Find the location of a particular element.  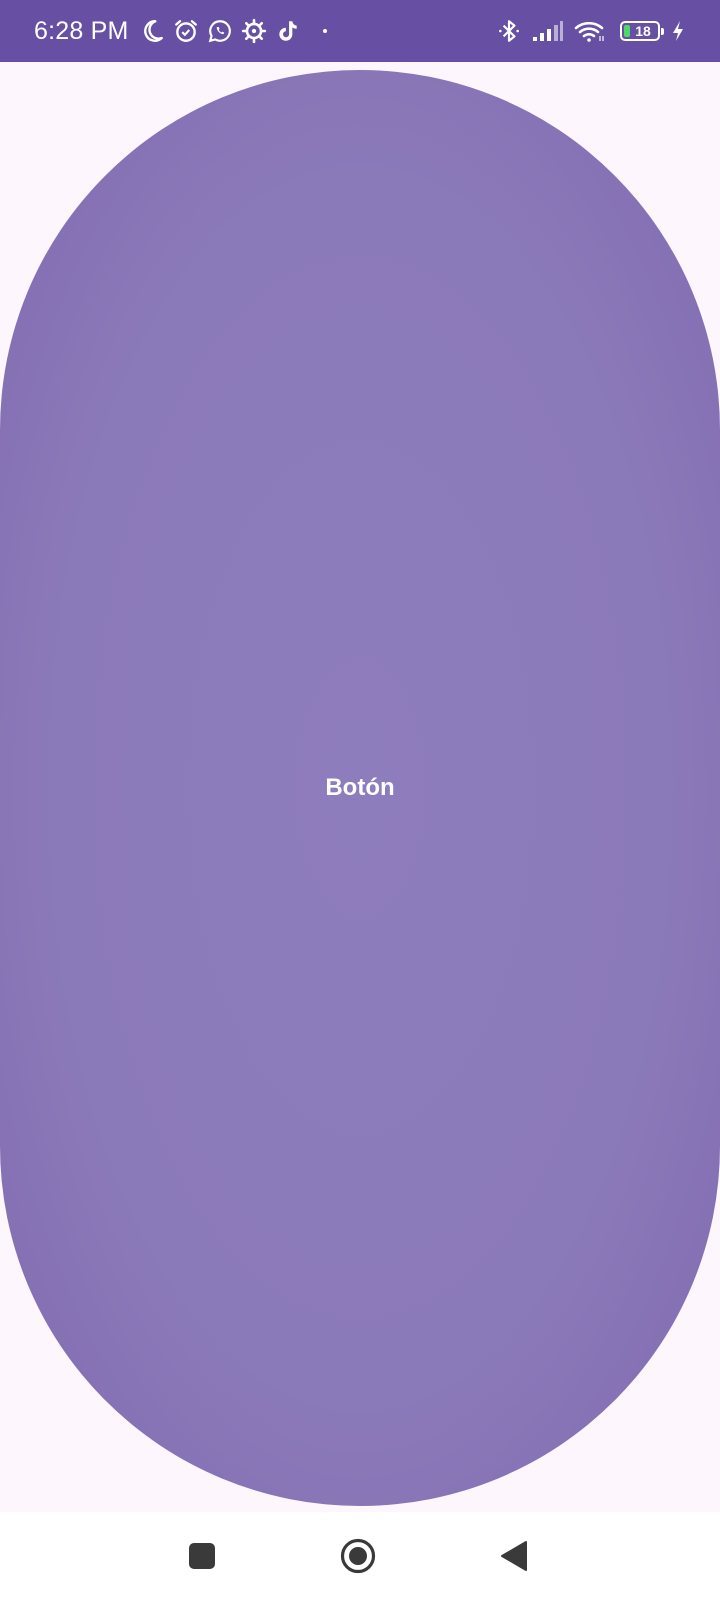

status-bar: 6:28 PM 18 is located at coordinates (360, 31).